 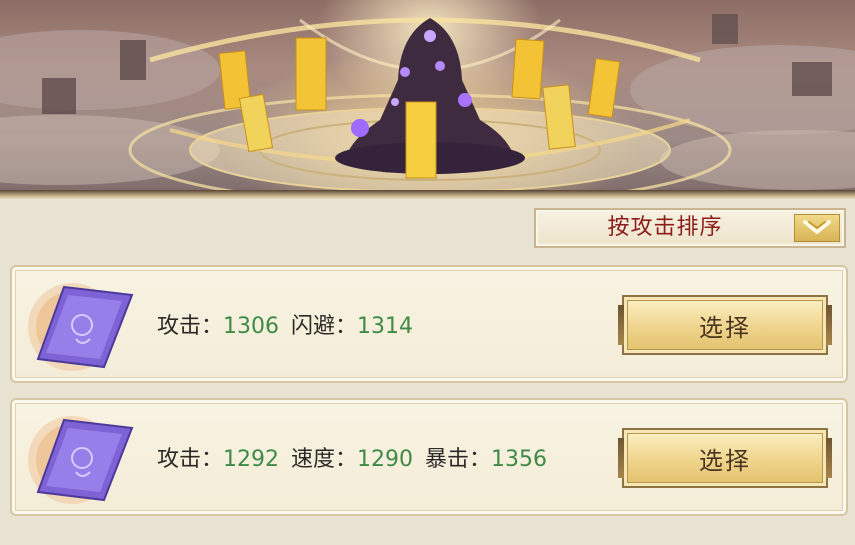 What do you see at coordinates (427, 195) in the screenshot?
I see `banner-divider` at bounding box center [427, 195].